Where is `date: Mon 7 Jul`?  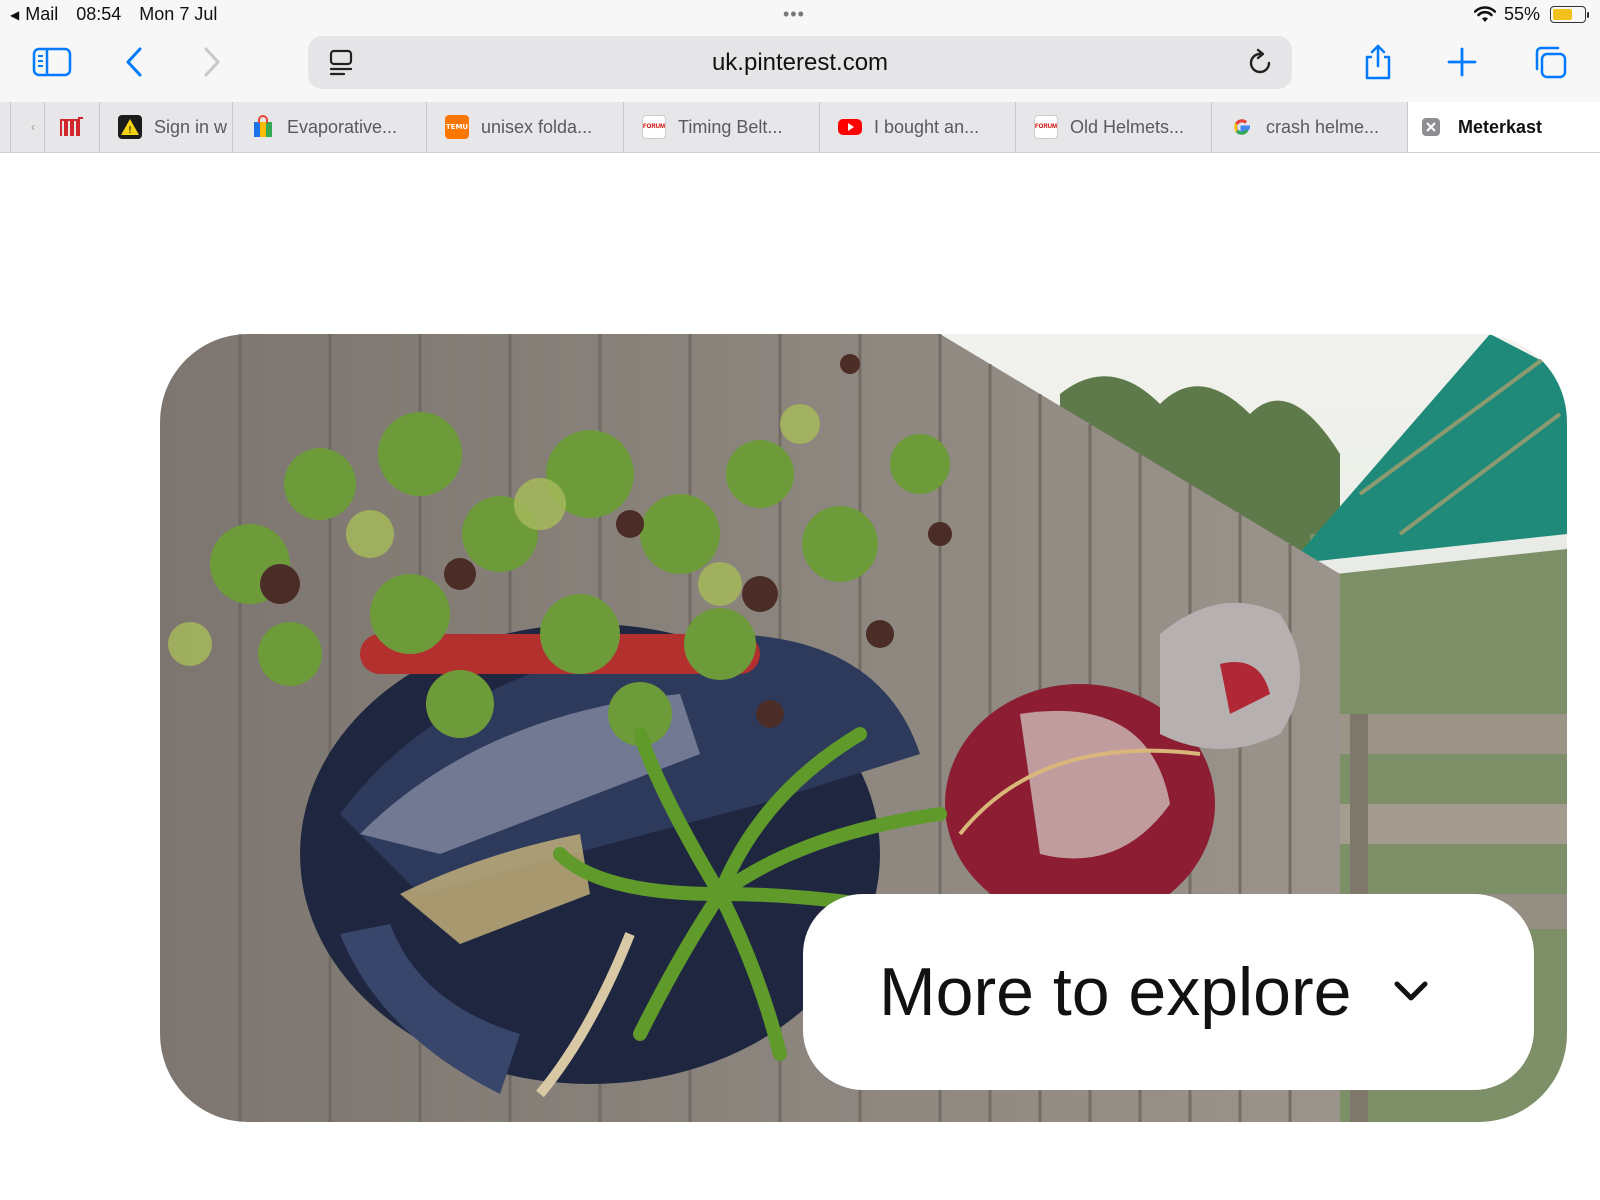 date: Mon 7 Jul is located at coordinates (178, 14).